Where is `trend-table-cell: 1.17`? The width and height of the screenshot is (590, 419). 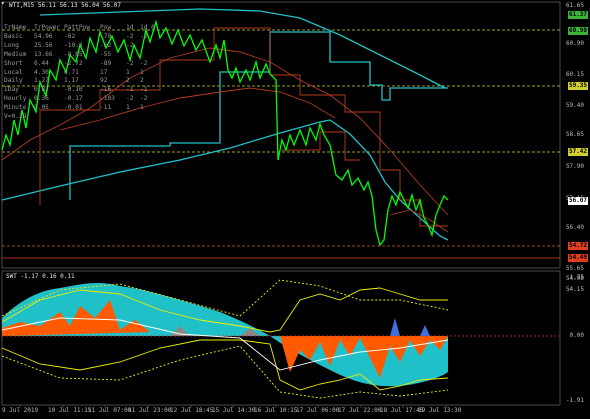 trend-table-cell: 1.17 is located at coordinates (71, 81).